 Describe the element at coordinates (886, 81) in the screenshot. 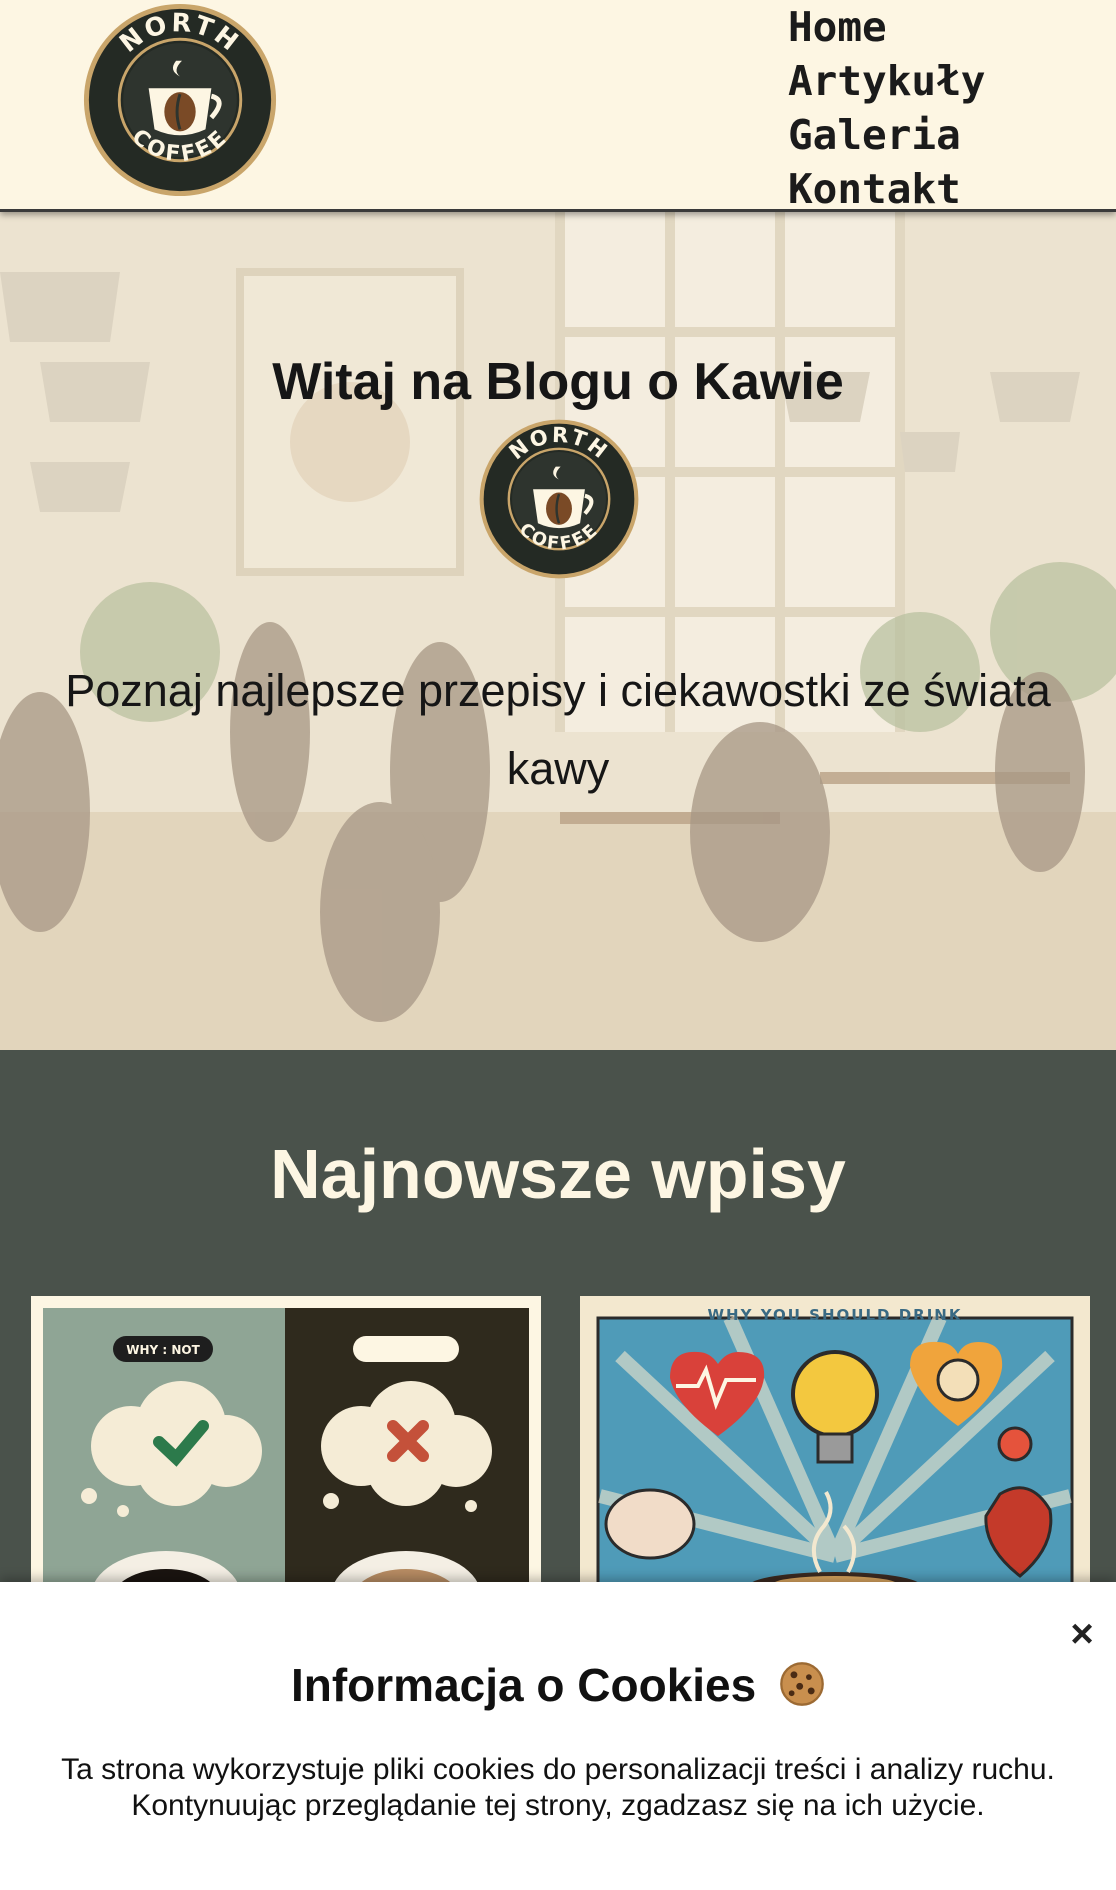

I see `nav-articles: Artykuły` at that location.